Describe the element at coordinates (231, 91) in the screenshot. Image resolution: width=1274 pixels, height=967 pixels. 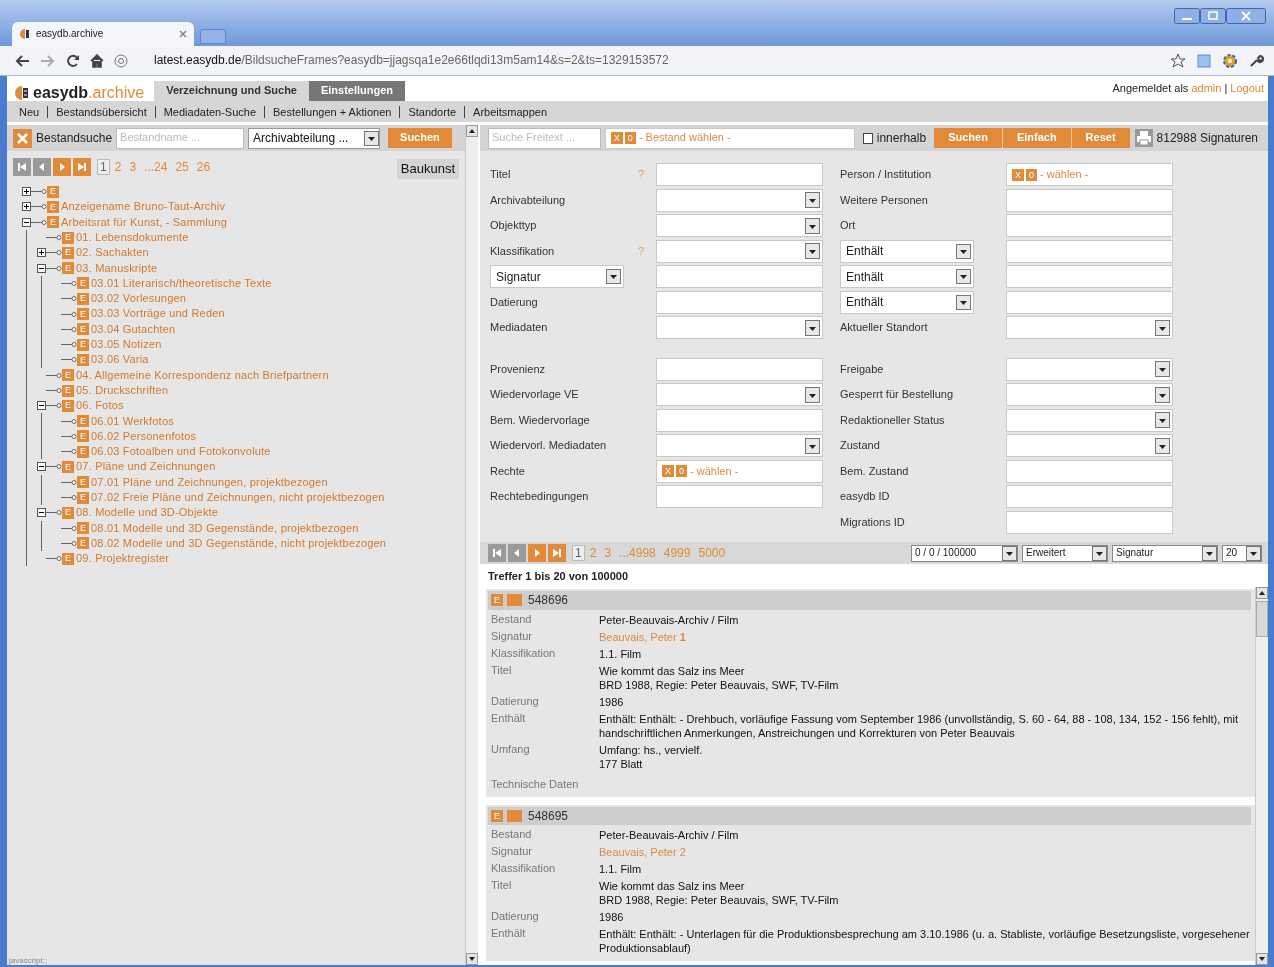
I see `main-tab: Verzeichnung und Suche` at that location.